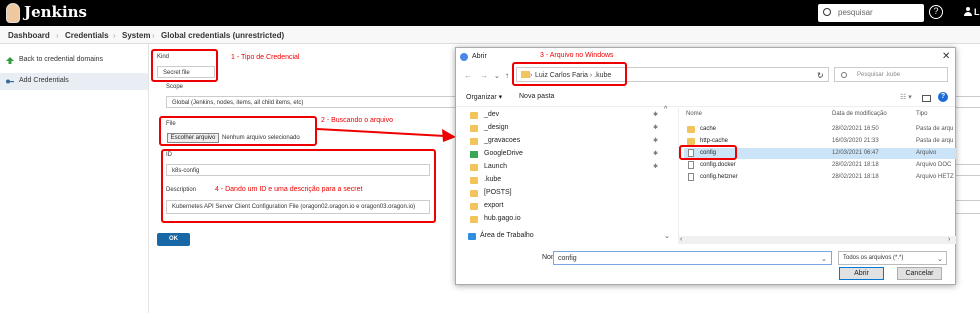 This screenshot has height=313, width=980. What do you see at coordinates (507, 235) in the screenshot?
I see `tree-item-label: Área de Trabalho` at bounding box center [507, 235].